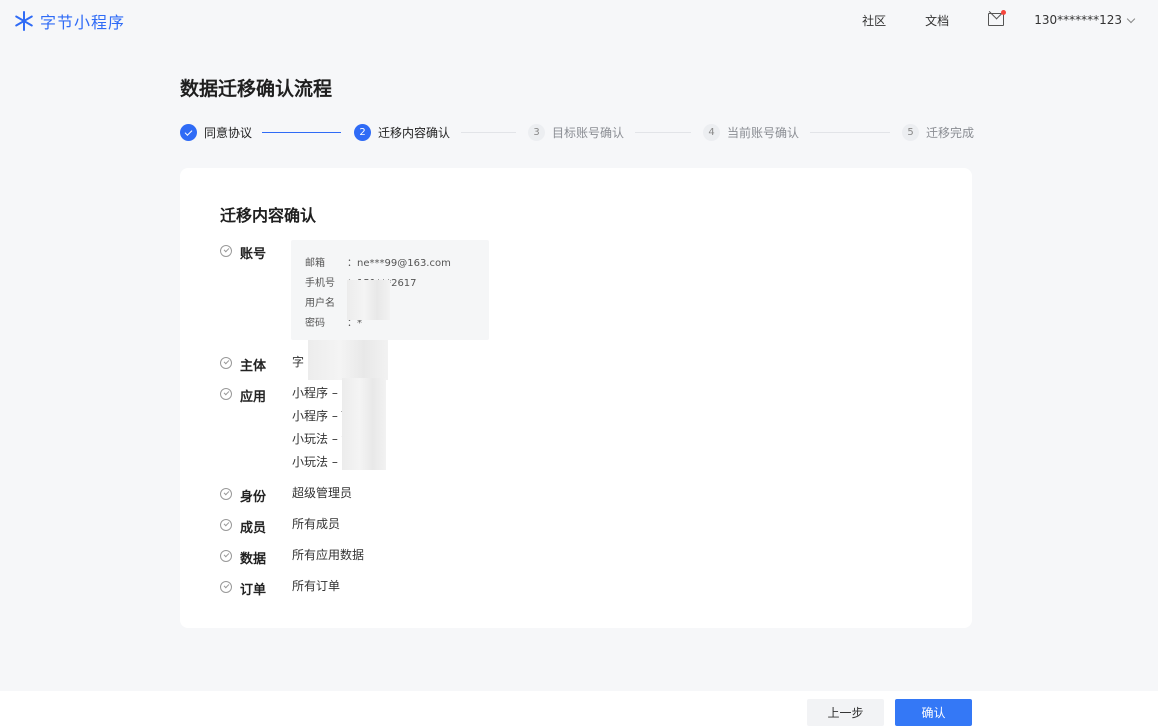 The image size is (1158, 728). Describe the element at coordinates (937, 20) in the screenshot. I see `nav-docs: 文档` at that location.